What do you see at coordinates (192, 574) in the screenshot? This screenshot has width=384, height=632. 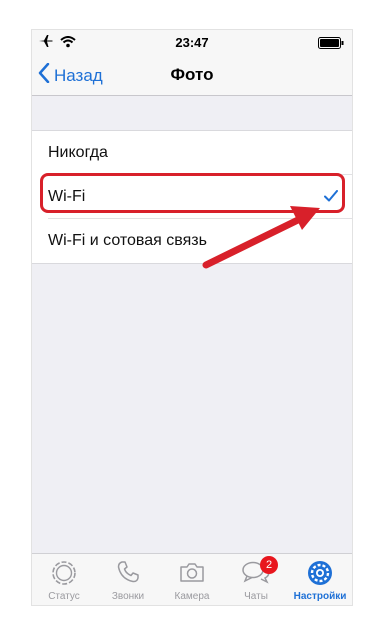 I see `camera-icon` at bounding box center [192, 574].